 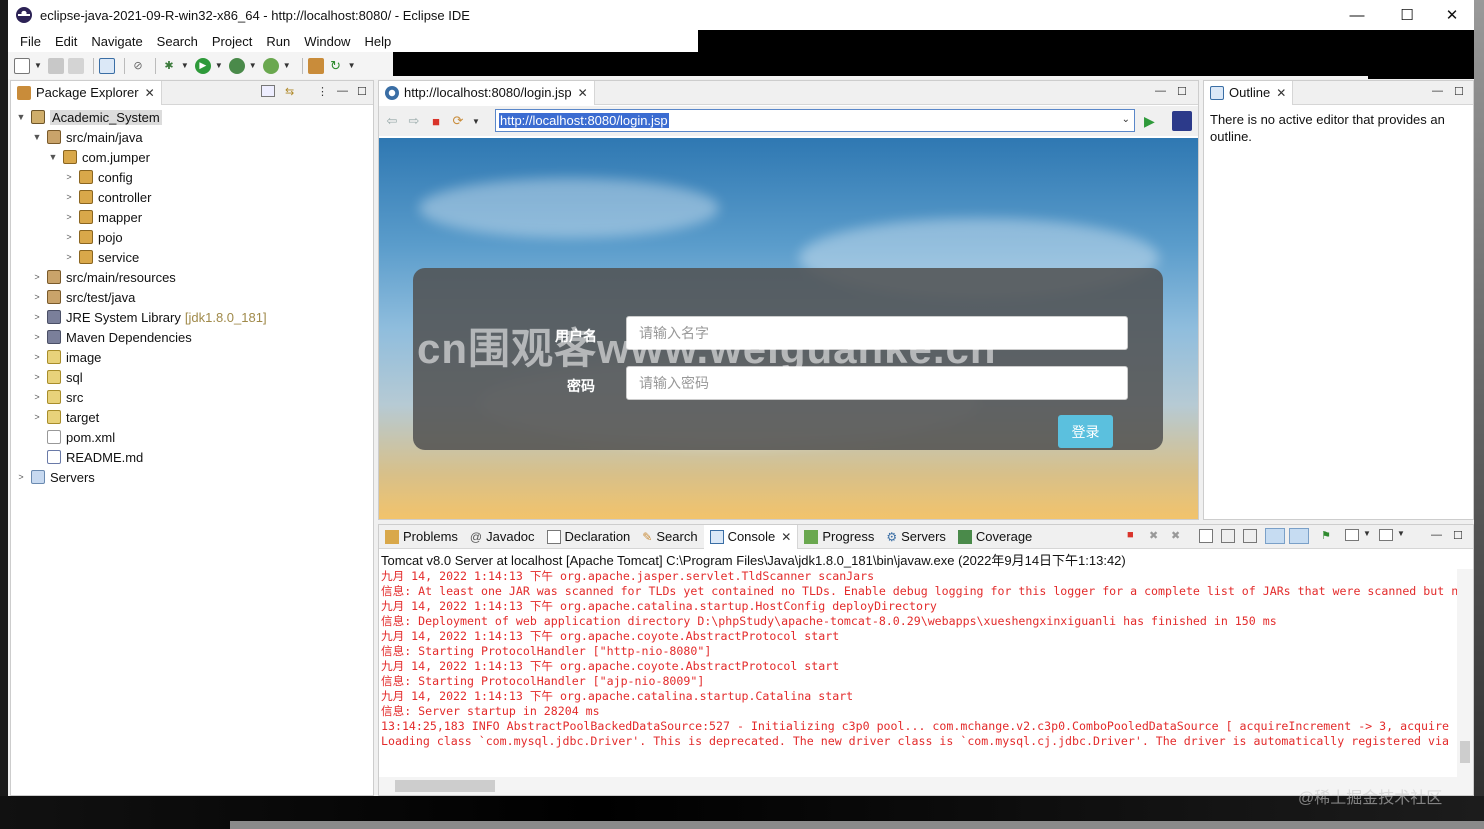 I want to click on url-history-dropdown-icon: ⌄, so click(x=1126, y=119).